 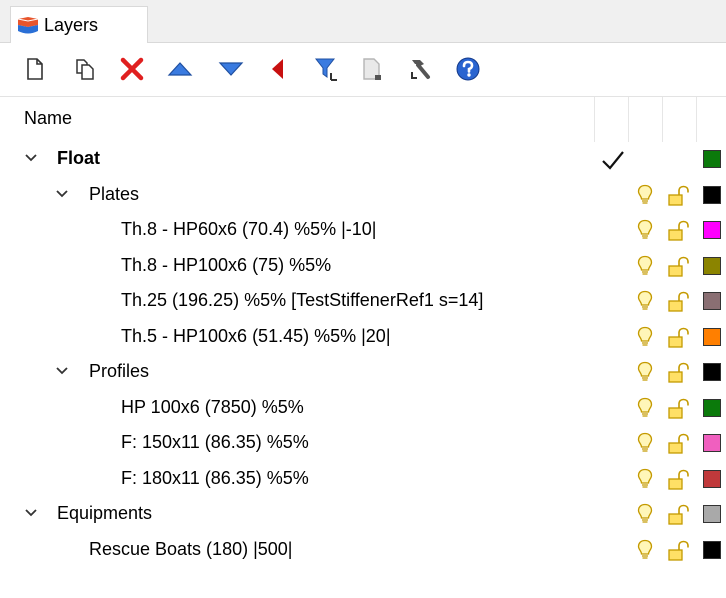 I want to click on layer-toolbar, so click(x=363, y=69).